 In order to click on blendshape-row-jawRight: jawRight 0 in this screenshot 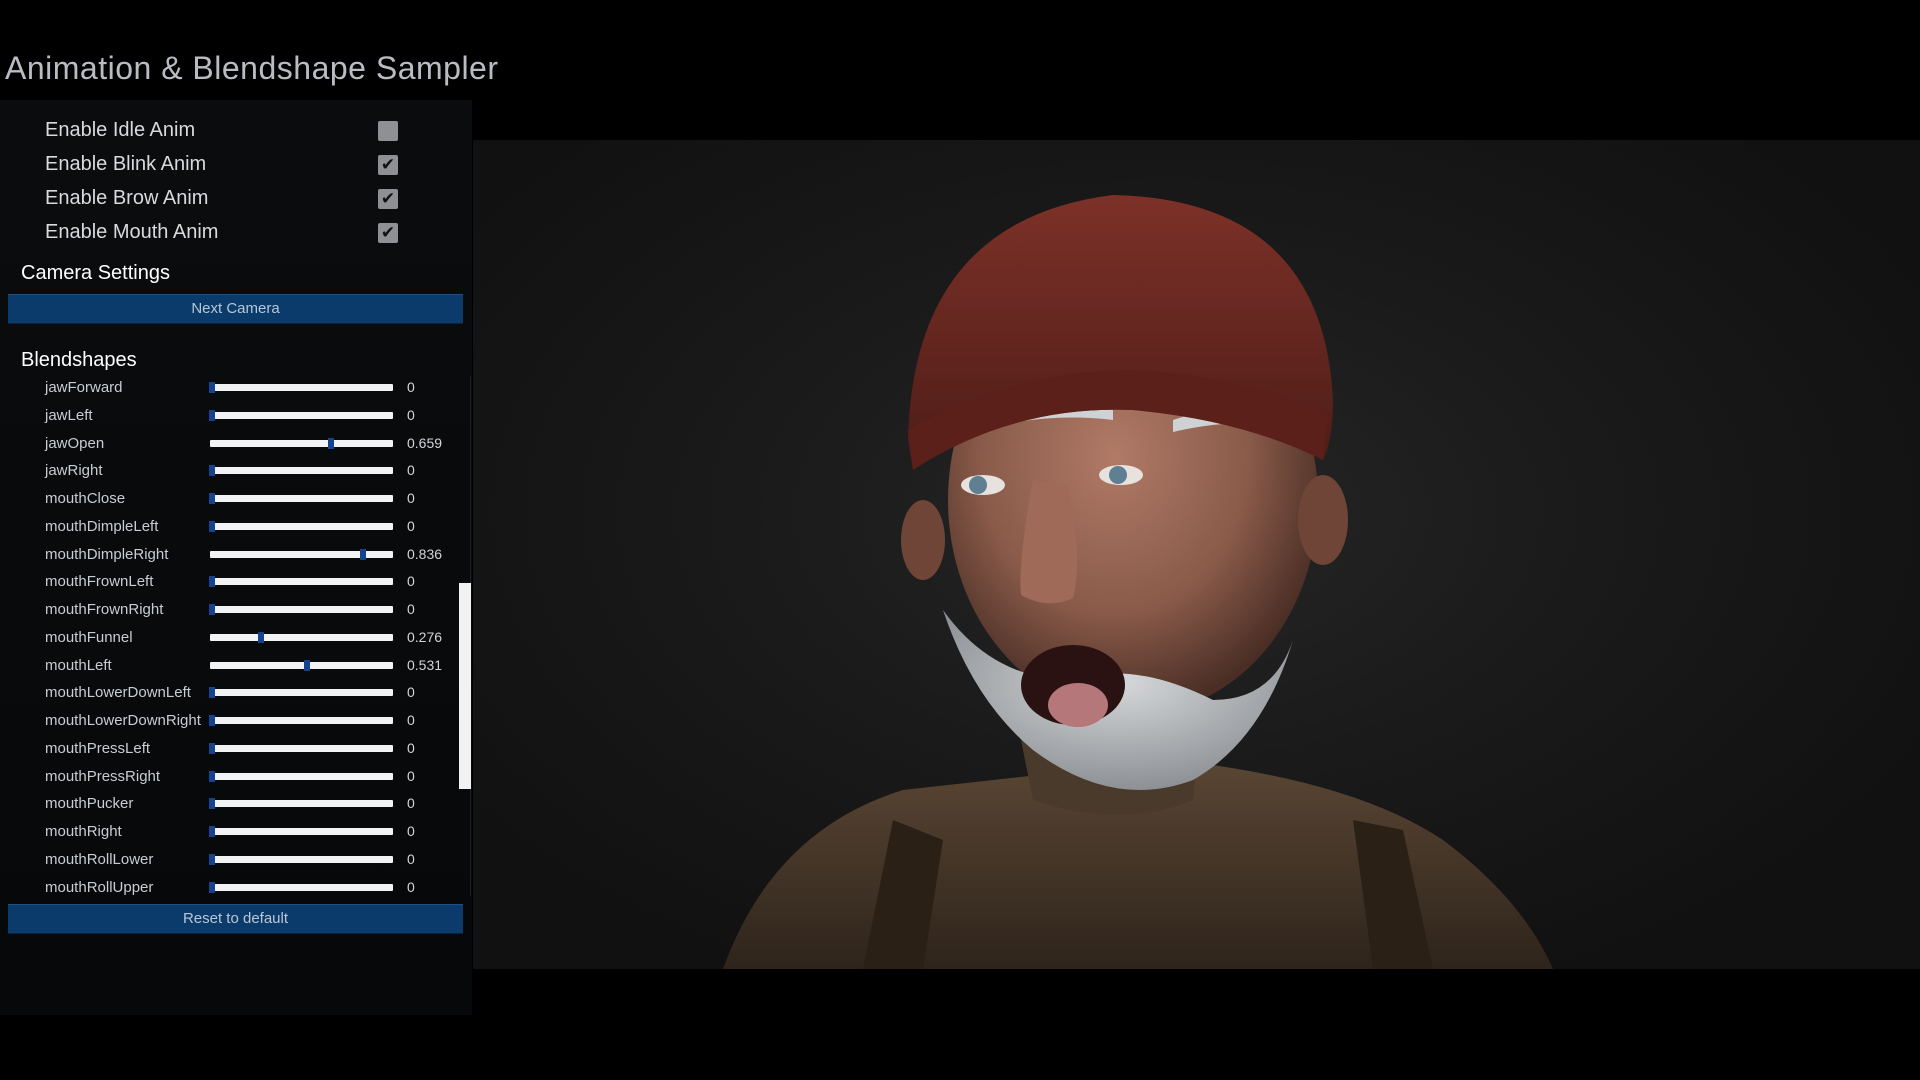, I will do `click(228, 471)`.